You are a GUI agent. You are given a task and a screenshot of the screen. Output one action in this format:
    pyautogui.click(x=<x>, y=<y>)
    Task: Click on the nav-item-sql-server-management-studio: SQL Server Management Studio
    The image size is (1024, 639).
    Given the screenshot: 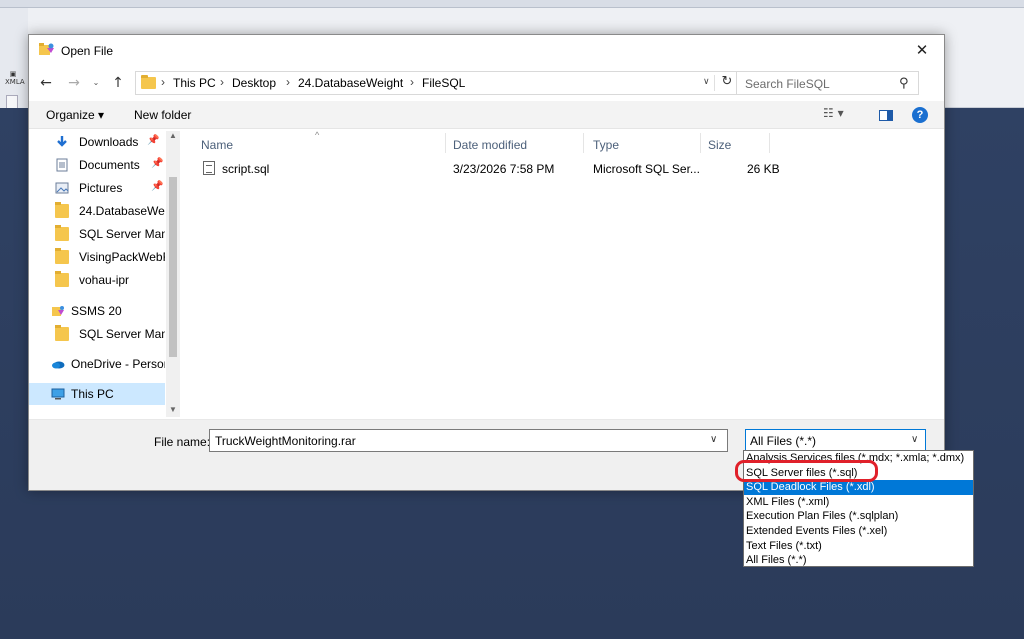 What is the action you would take?
    pyautogui.click(x=97, y=234)
    